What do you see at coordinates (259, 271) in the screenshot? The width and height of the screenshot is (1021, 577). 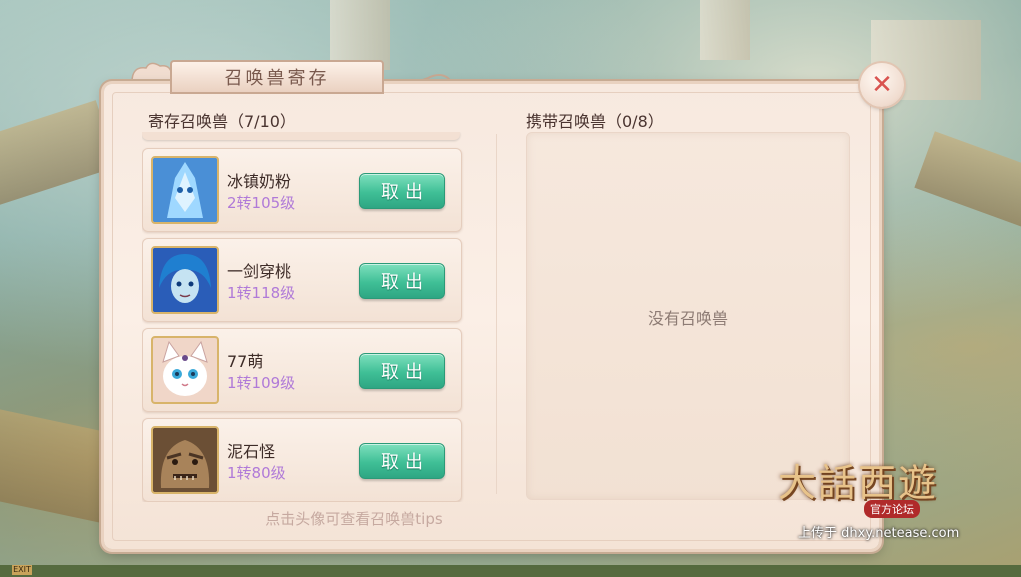 I see `pet-name: 一剑穿桃` at bounding box center [259, 271].